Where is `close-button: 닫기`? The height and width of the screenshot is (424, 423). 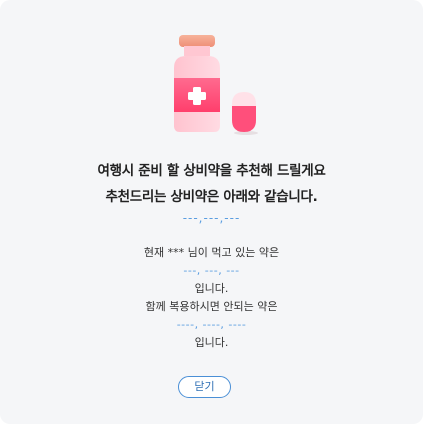
close-button: 닫기 is located at coordinates (204, 387).